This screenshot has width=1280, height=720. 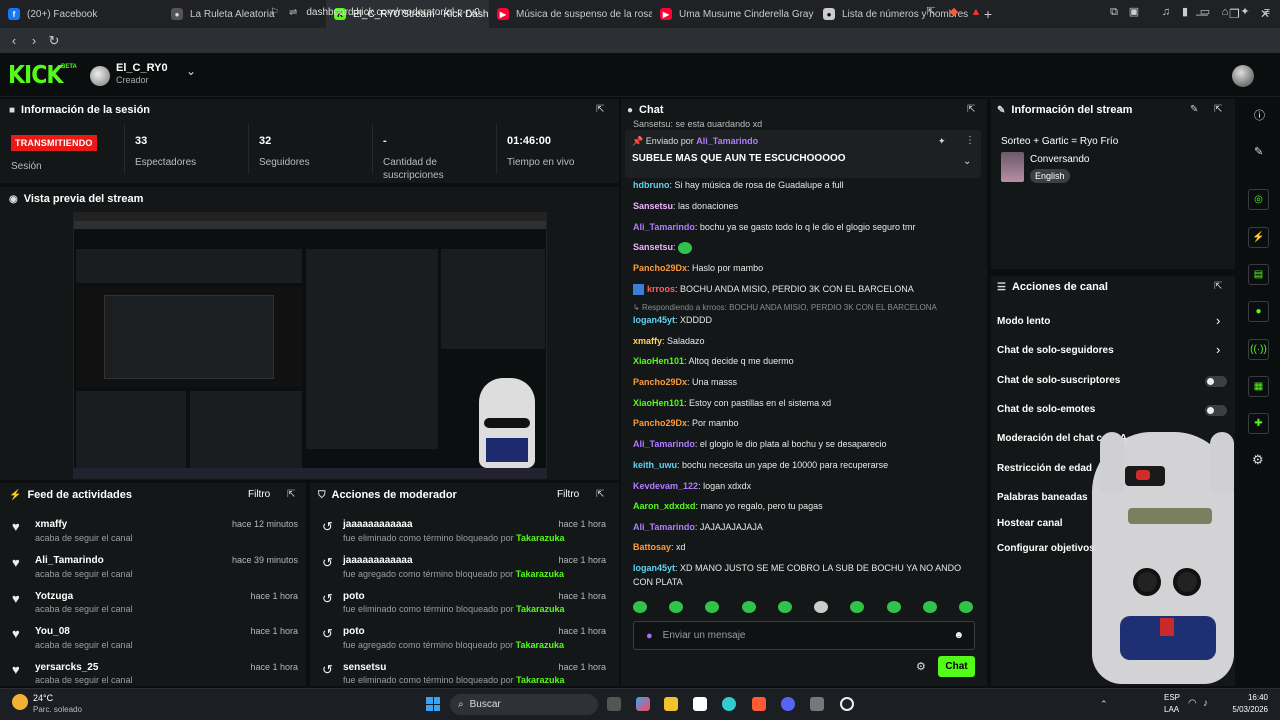 What do you see at coordinates (803, 527) in the screenshot?
I see `chat-message: Ali_Tamarindo: JAJAJAJAJAJA` at bounding box center [803, 527].